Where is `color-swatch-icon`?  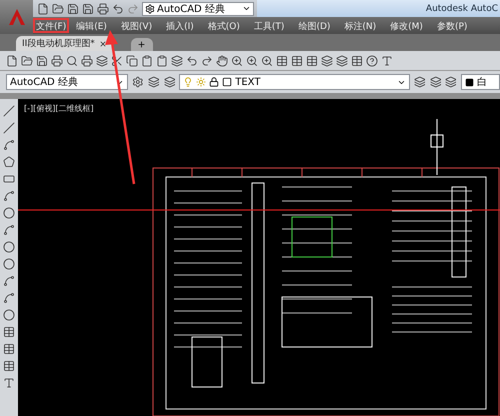
color-swatch-icon is located at coordinates (469, 82).